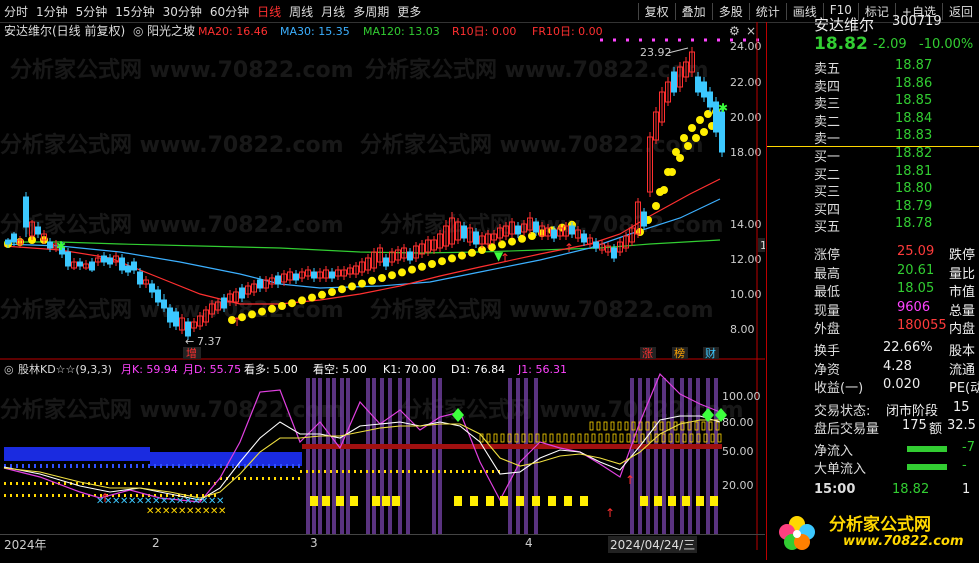 Image resolution: width=979 pixels, height=563 pixels. Describe the element at coordinates (409, 11) in the screenshot. I see `period-tab-10: 更多` at that location.